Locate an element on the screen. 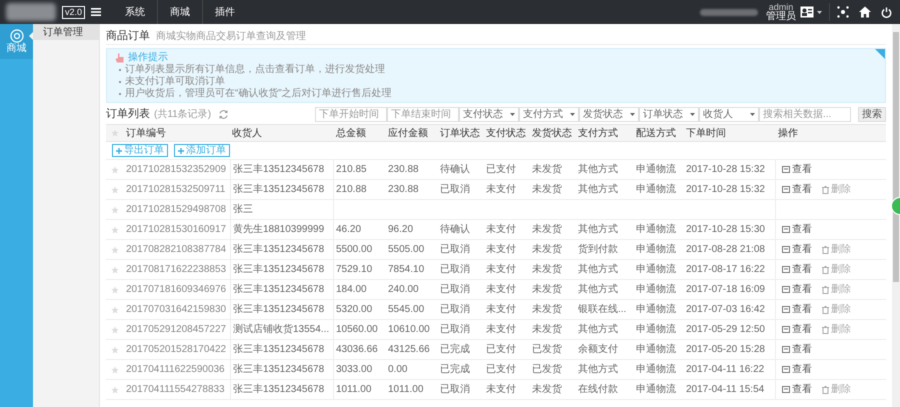 Image resolution: width=900 pixels, height=407 pixels. user-role: 管理员 is located at coordinates (781, 17).